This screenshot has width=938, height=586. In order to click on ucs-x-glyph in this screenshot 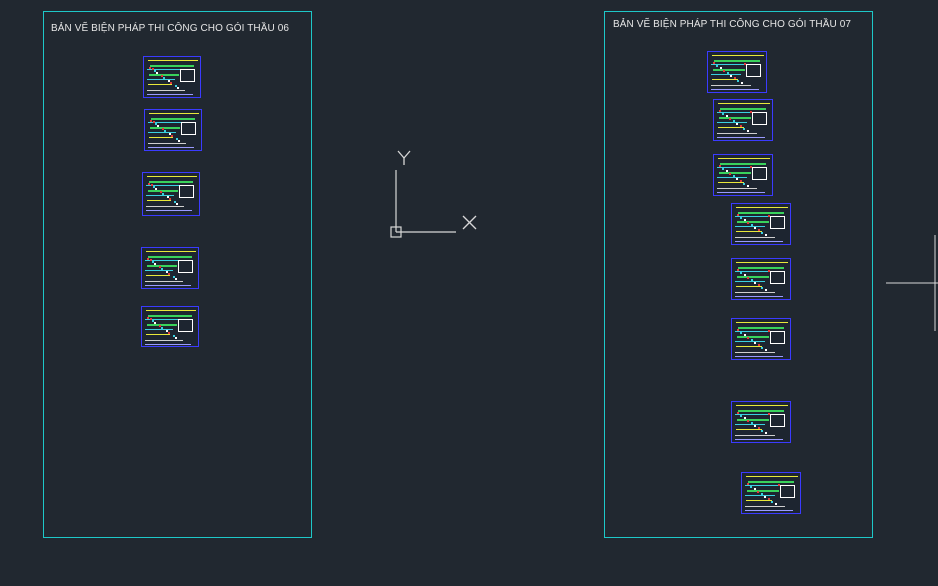, I will do `click(469, 222)`.